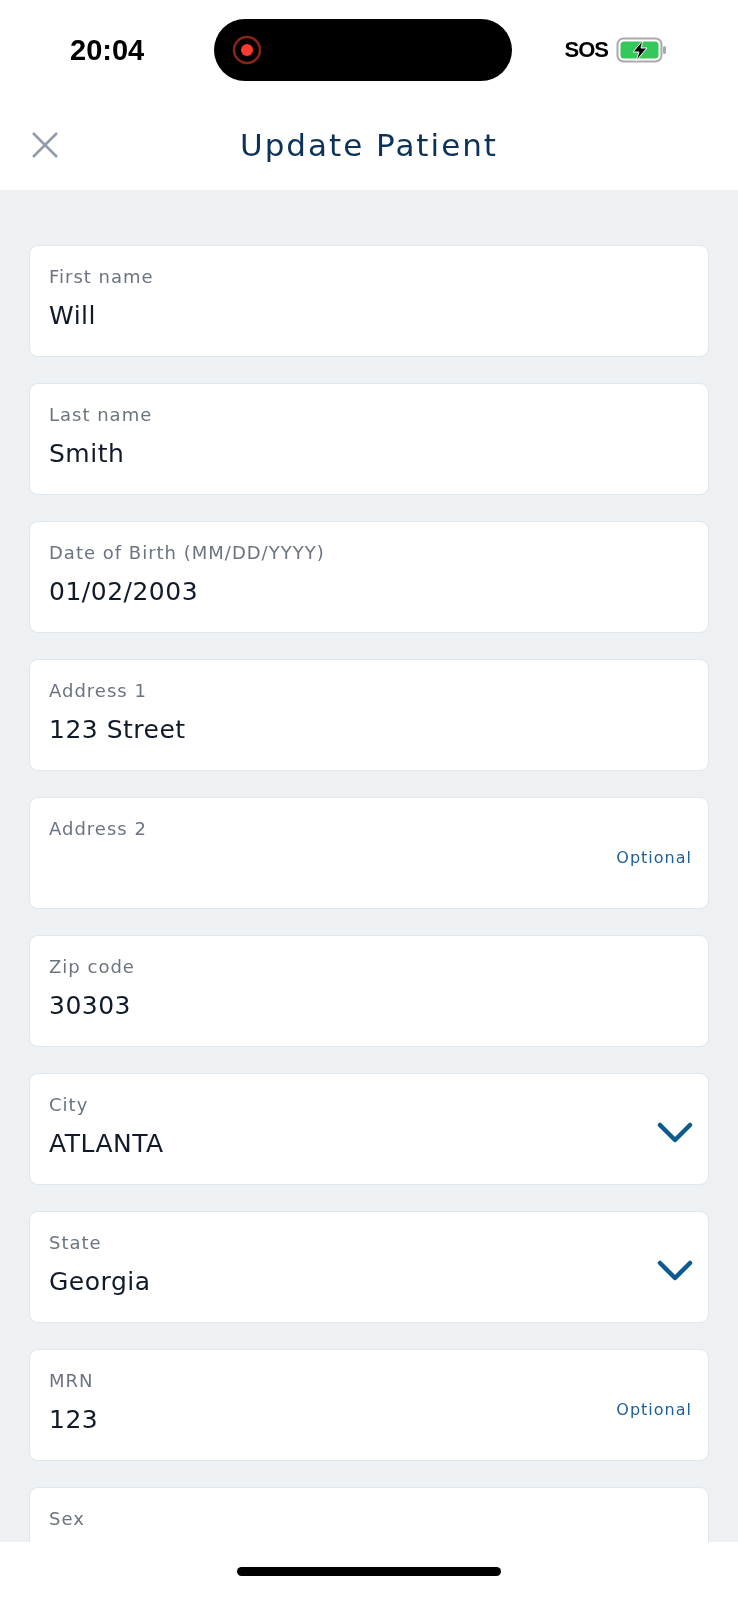 This screenshot has height=1600, width=738. Describe the element at coordinates (187, 552) in the screenshot. I see `field-label: Date of Birth (MM/DD/YYYY)` at that location.